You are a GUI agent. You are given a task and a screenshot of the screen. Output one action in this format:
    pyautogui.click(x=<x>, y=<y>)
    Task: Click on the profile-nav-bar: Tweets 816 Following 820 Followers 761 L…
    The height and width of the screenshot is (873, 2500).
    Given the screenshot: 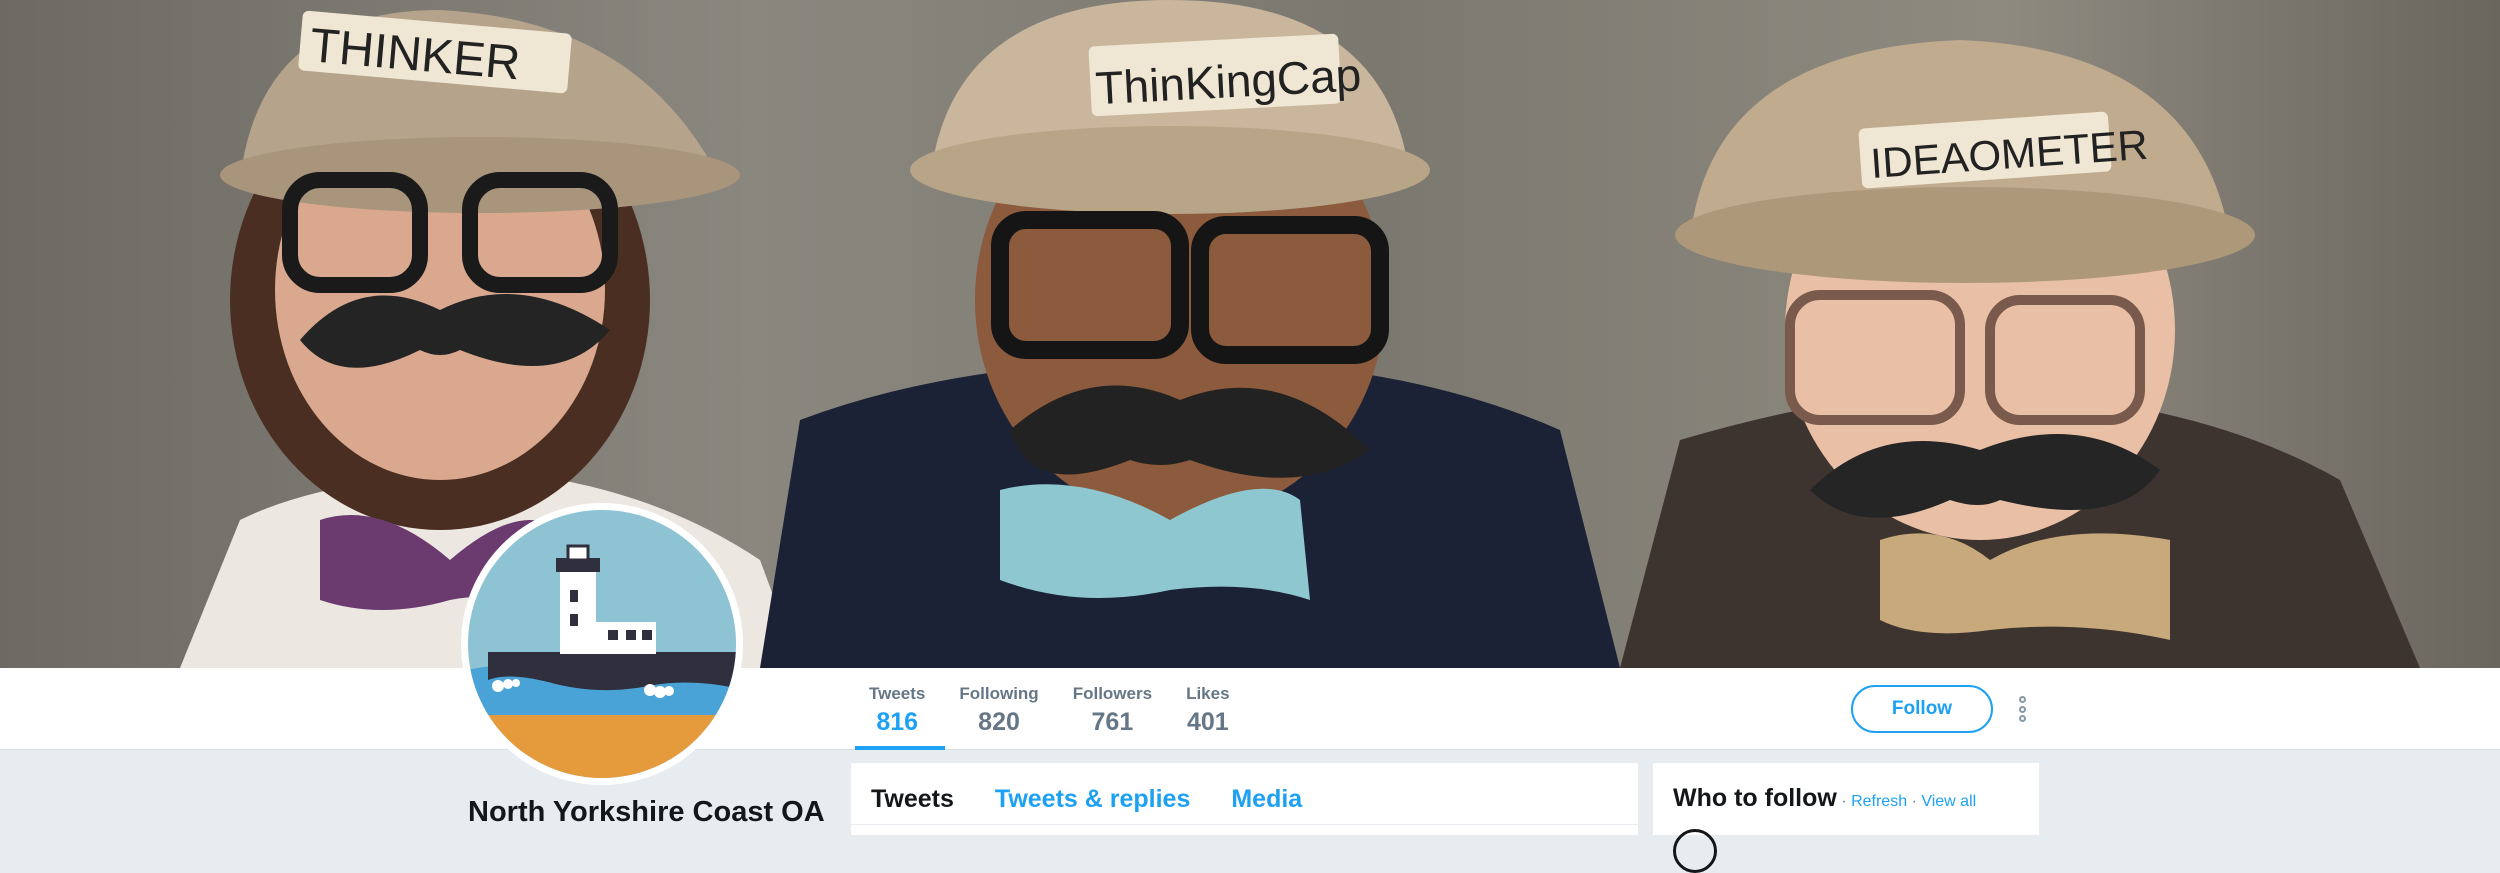 What is the action you would take?
    pyautogui.click(x=1250, y=709)
    